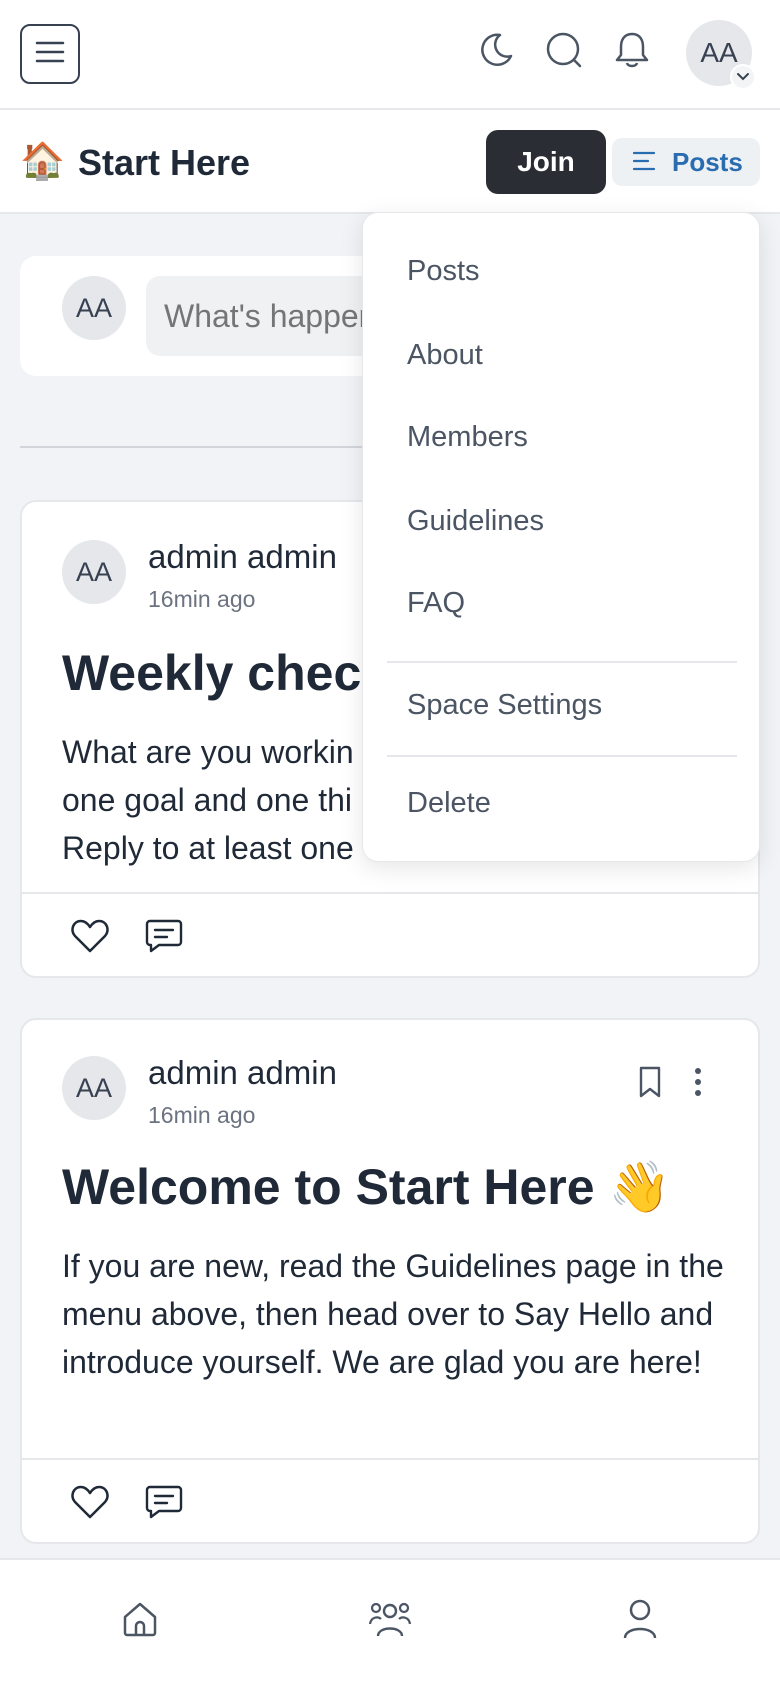 The image size is (780, 1688). I want to click on search-button, so click(564, 52).